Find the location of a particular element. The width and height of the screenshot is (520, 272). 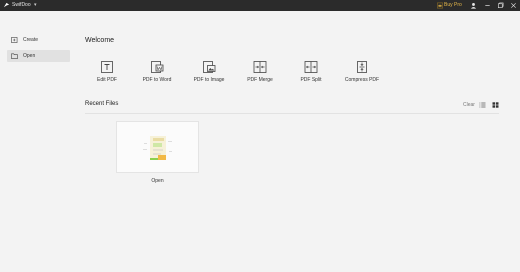

pdf-merge-icon is located at coordinates (260, 67).